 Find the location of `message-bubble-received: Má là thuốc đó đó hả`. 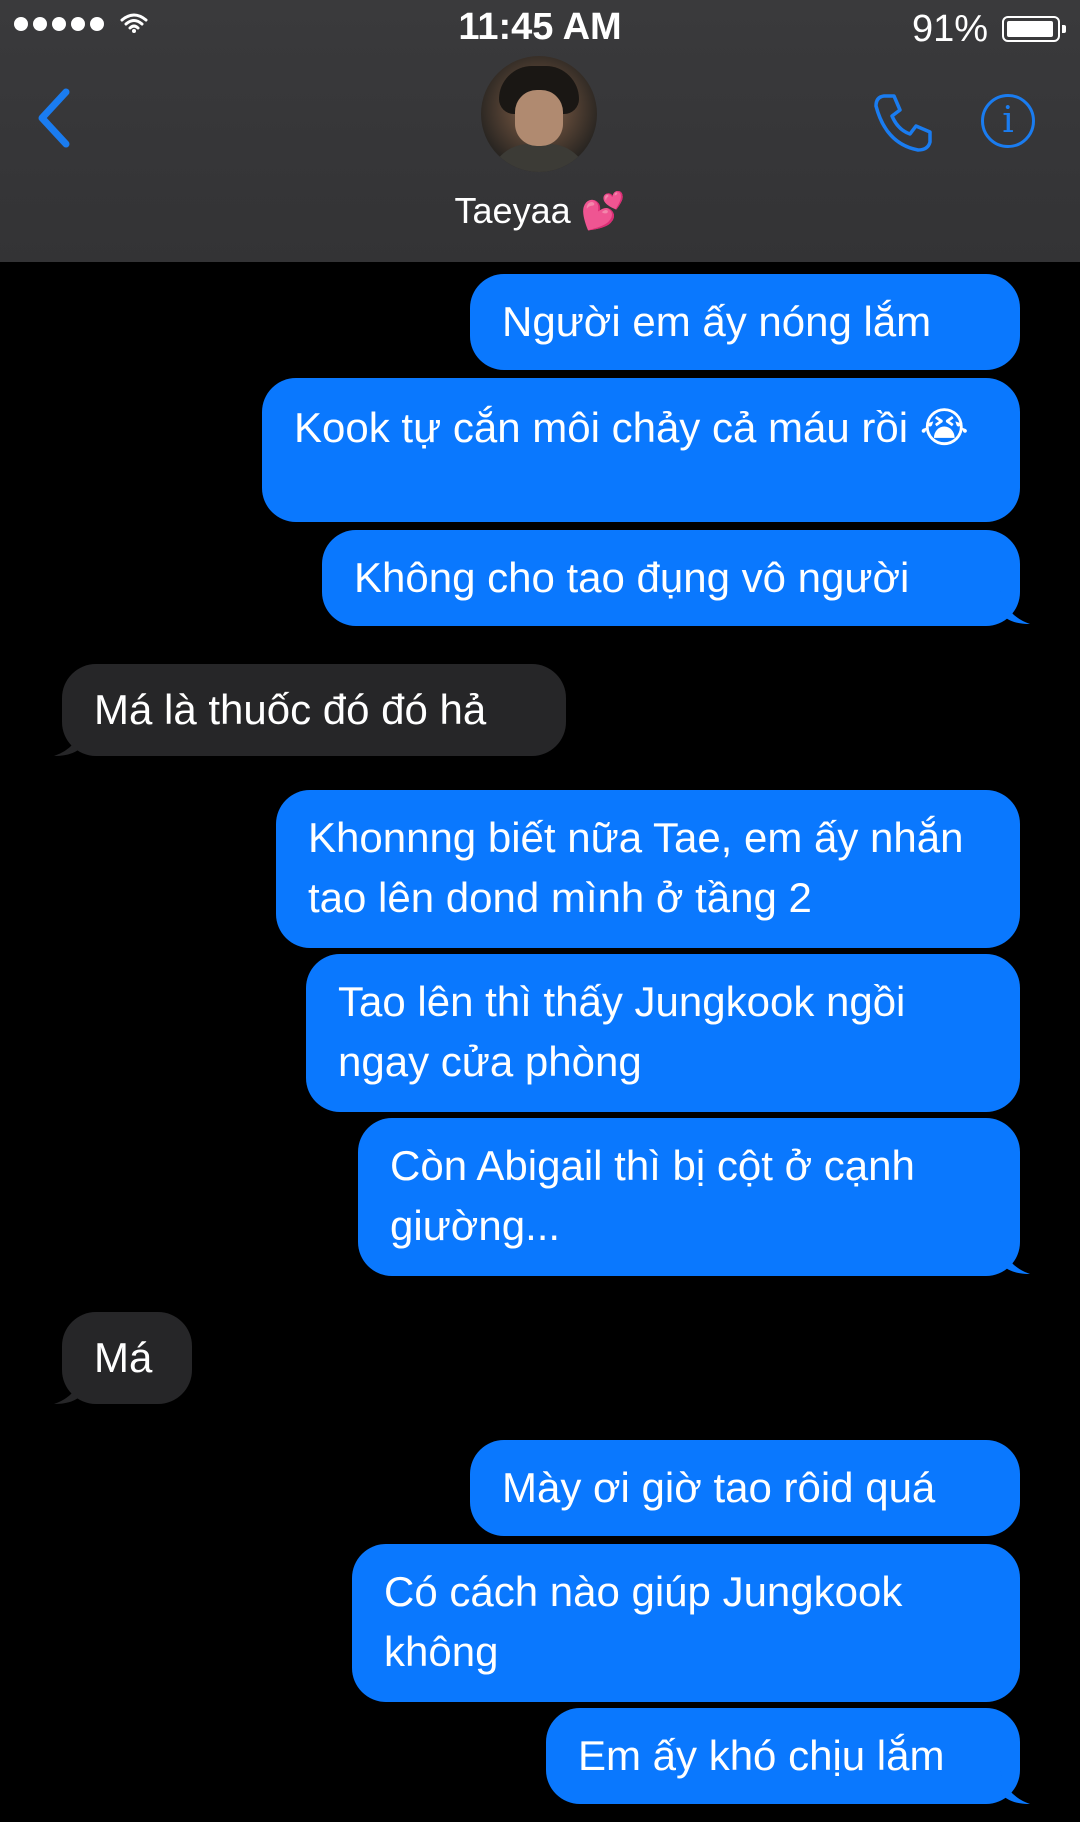

message-bubble-received: Má là thuốc đó đó hả is located at coordinates (314, 710).